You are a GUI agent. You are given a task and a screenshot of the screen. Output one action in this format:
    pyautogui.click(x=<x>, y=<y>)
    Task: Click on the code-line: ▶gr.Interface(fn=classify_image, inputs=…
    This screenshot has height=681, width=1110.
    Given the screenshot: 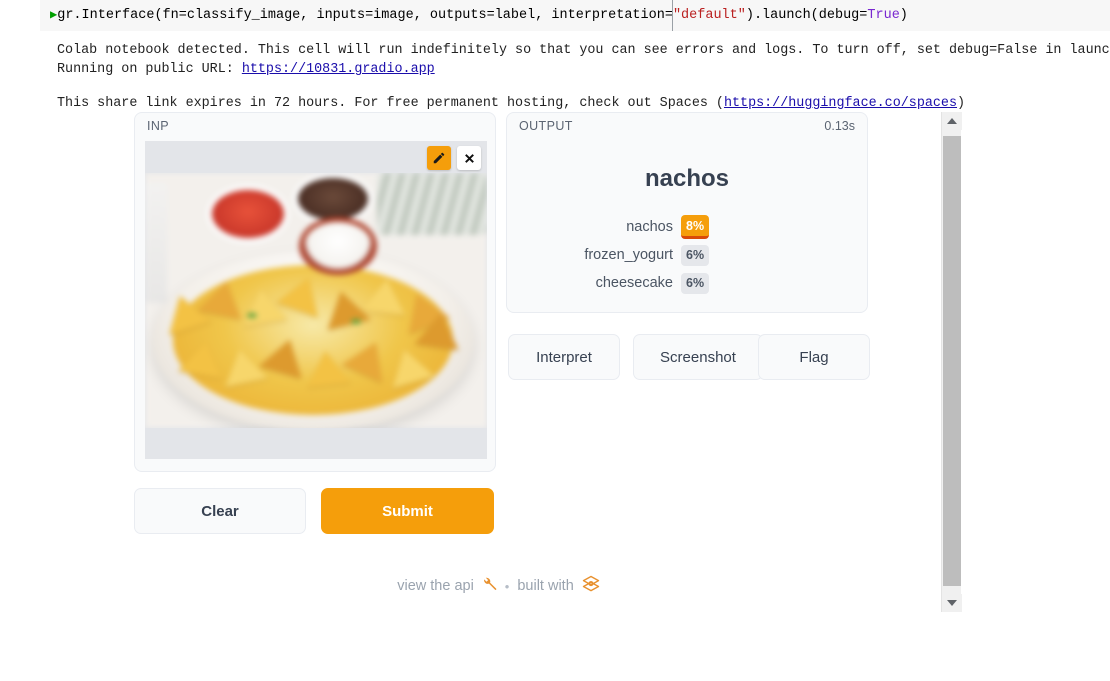 What is the action you would take?
    pyautogui.click(x=479, y=15)
    